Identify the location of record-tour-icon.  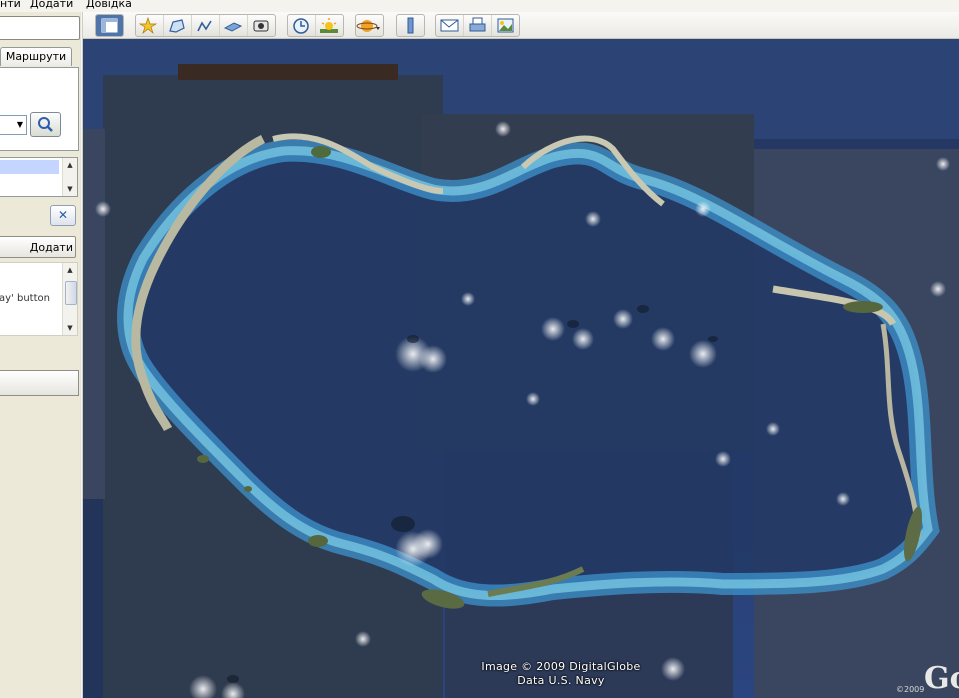
(261, 26).